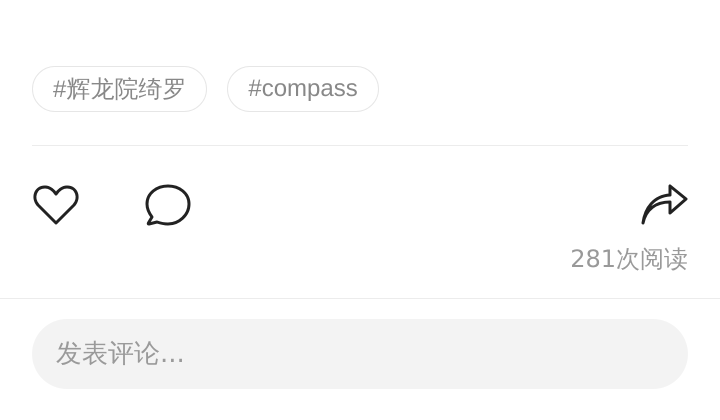 This screenshot has width=720, height=420. I want to click on comment-icon, so click(168, 205).